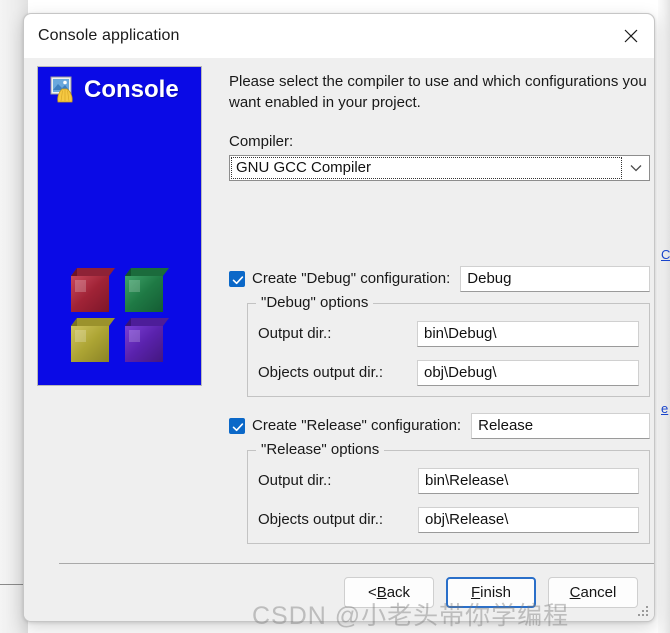 The width and height of the screenshot is (670, 633). Describe the element at coordinates (496, 592) in the screenshot. I see `finish-button-suffix: inish` at that location.